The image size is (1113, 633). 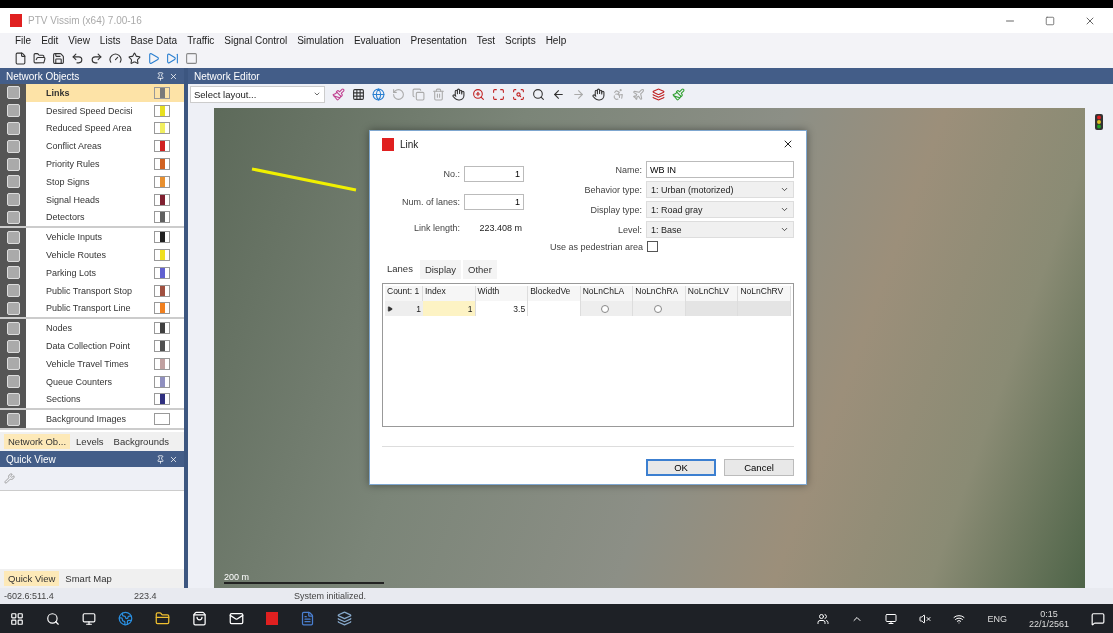 What do you see at coordinates (39, 58) in the screenshot?
I see `open-folder-icon` at bounding box center [39, 58].